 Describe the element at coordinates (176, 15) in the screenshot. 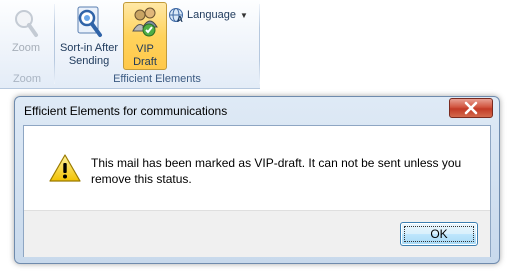

I see `language-icon: A` at that location.